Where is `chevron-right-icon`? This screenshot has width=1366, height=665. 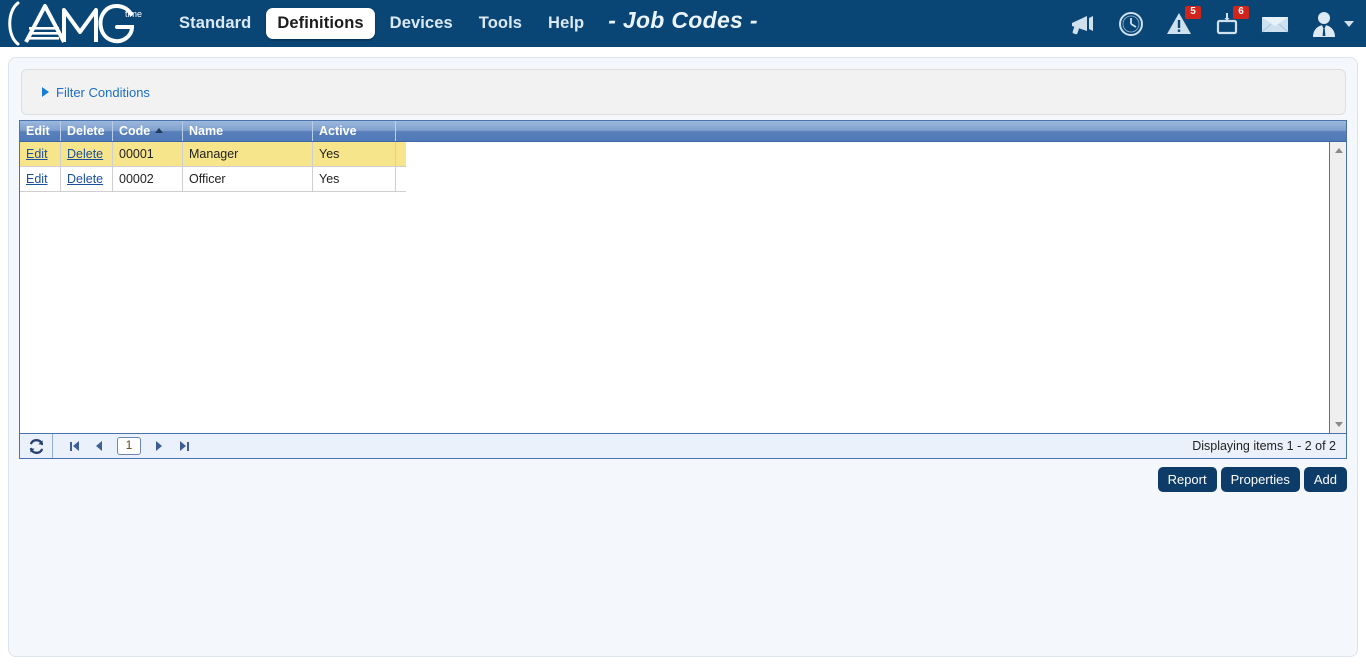
chevron-right-icon is located at coordinates (45, 92).